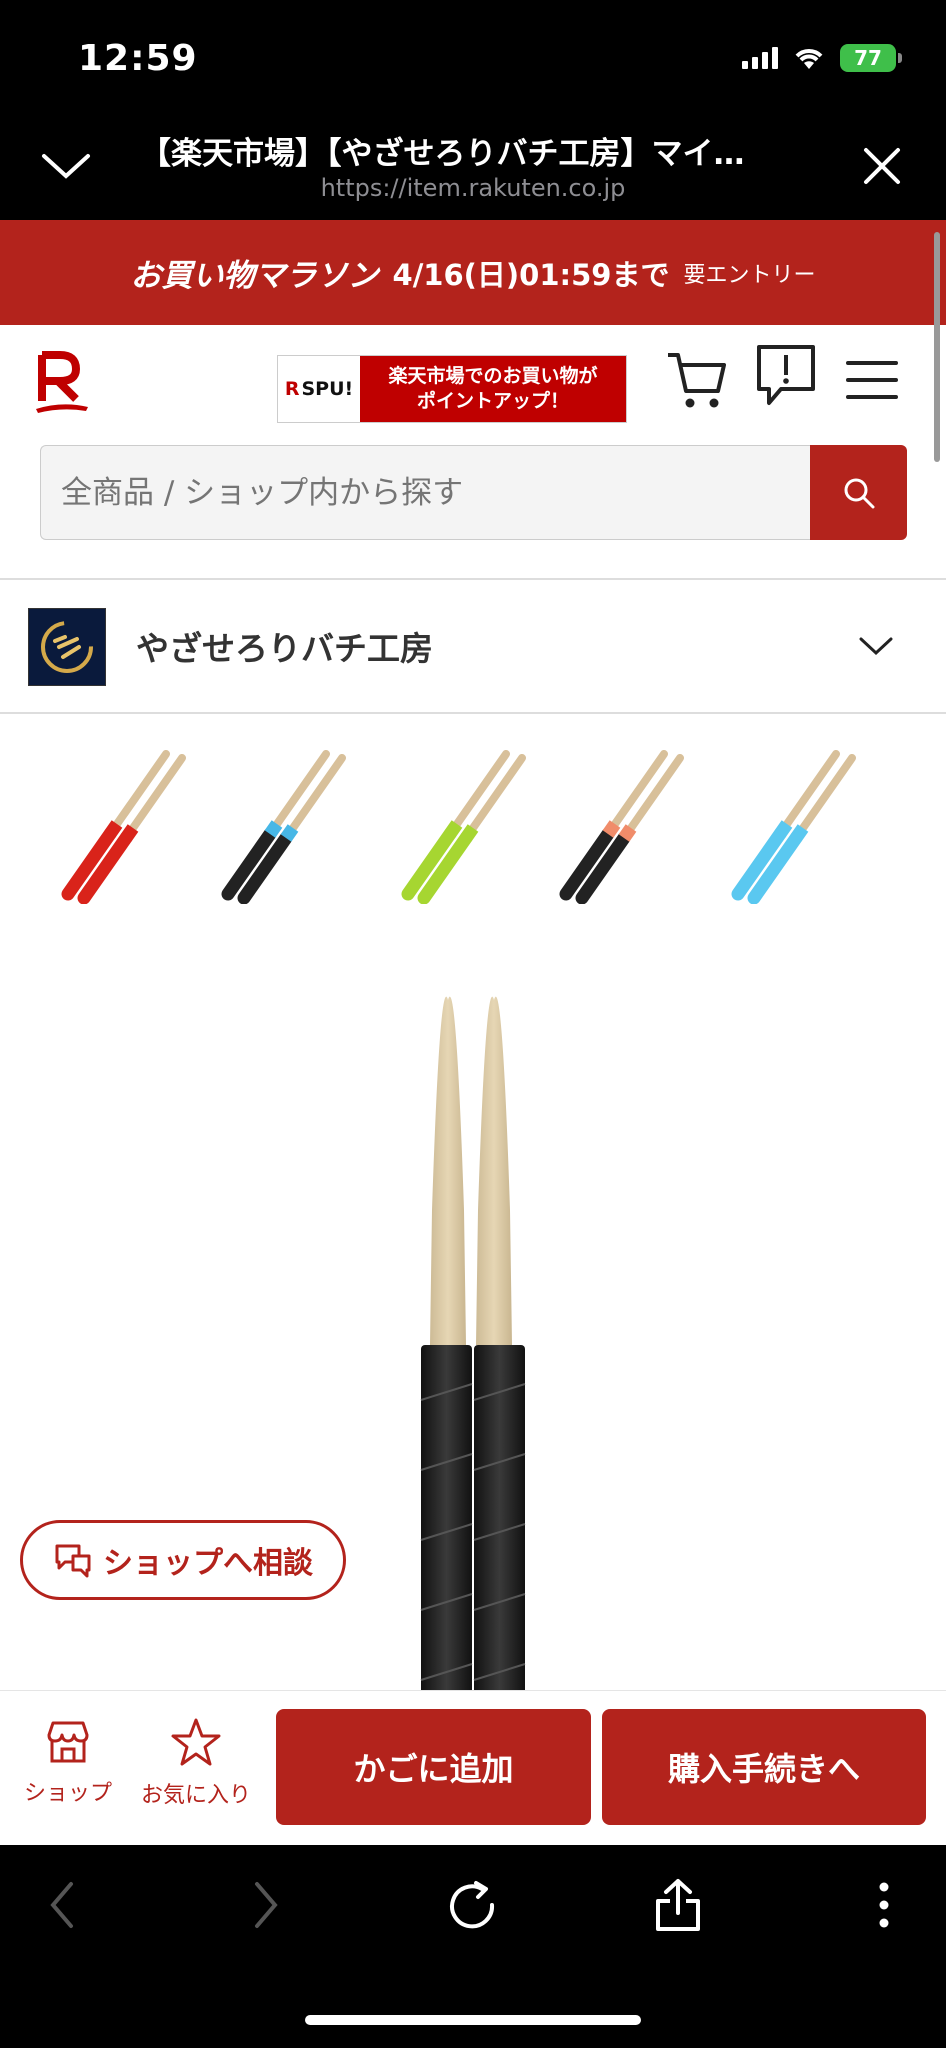  I want to click on favorite-button-label: お気に入り, so click(195, 1795).